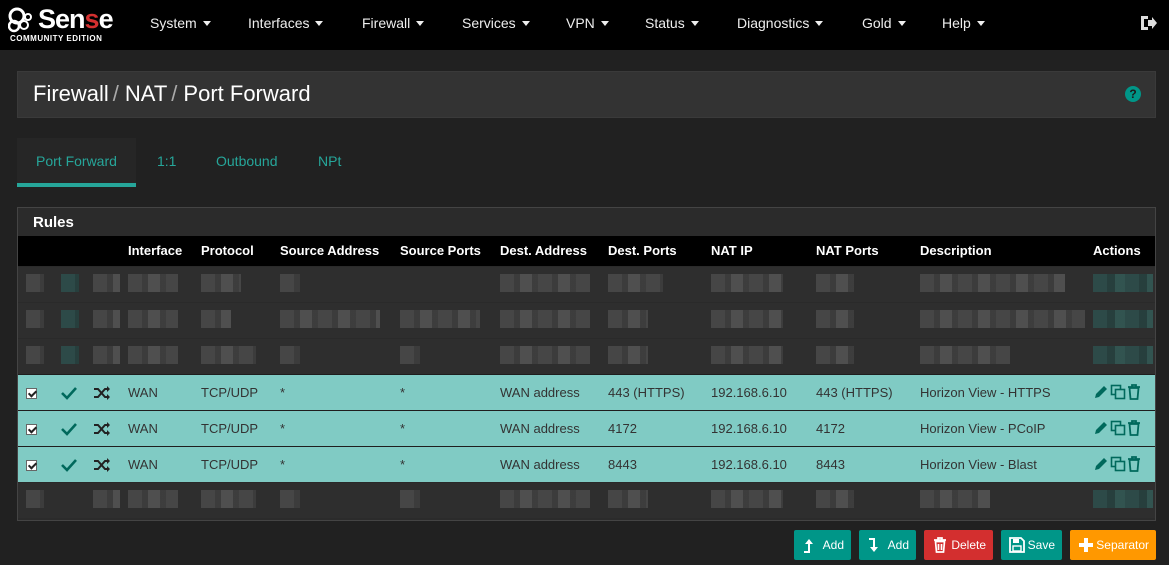 Image resolution: width=1169 pixels, height=565 pixels. What do you see at coordinates (246, 93) in the screenshot?
I see `breadcrumb-port-forward: Port Forward` at bounding box center [246, 93].